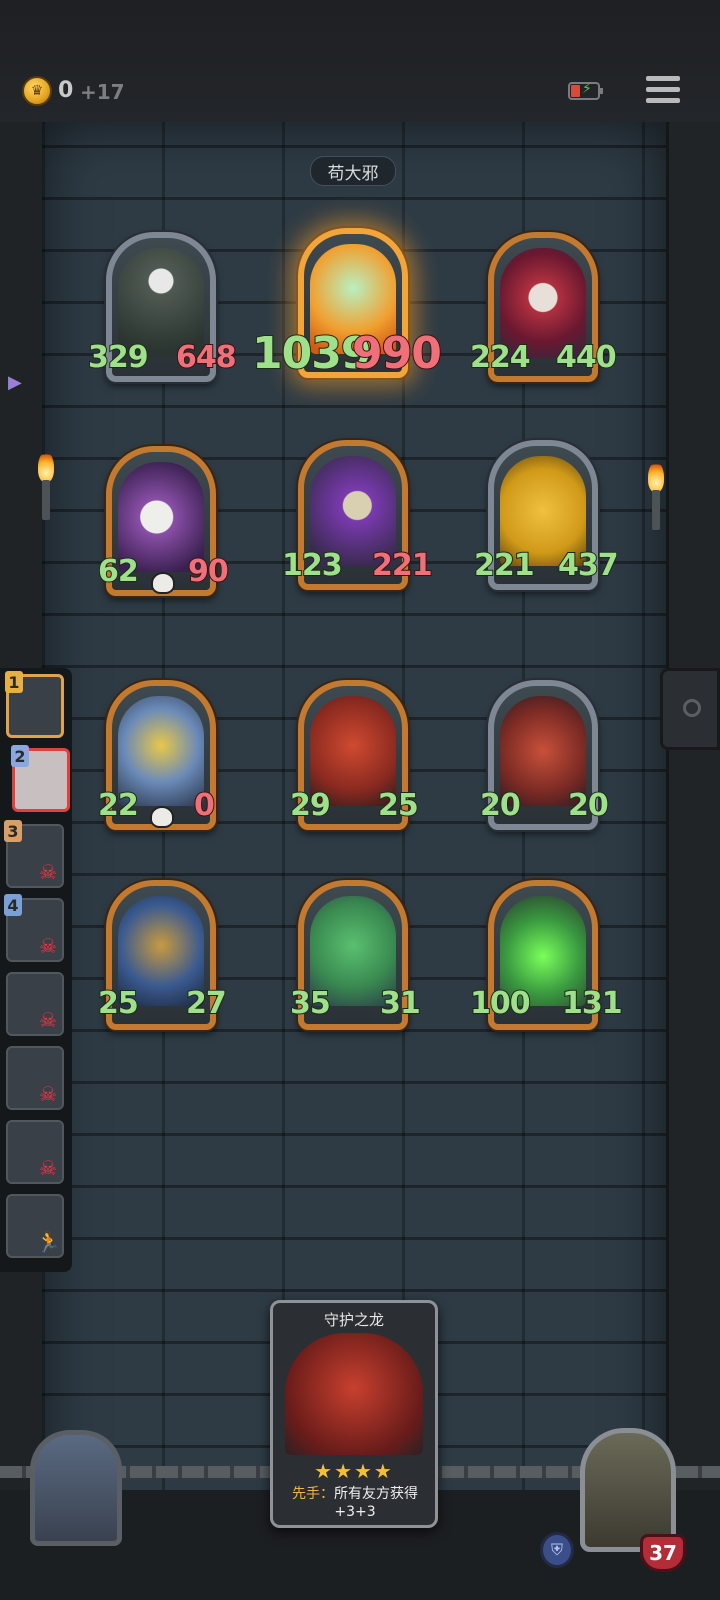  Describe the element at coordinates (663, 1553) in the screenshot. I see `player-health-badge: 37` at that location.